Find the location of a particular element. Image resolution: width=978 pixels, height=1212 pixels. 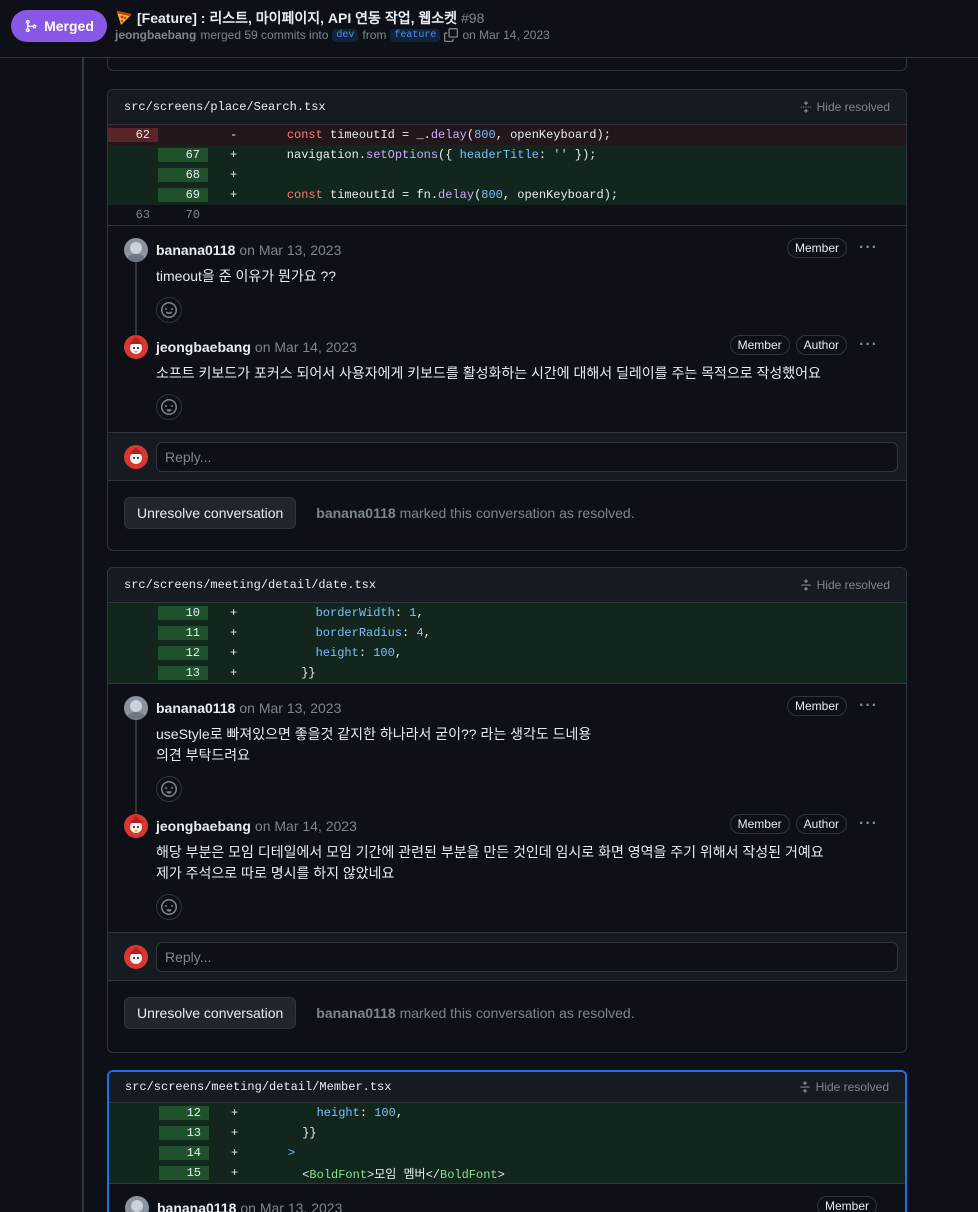

diff-line-added: 12 + height: 100, is located at coordinates (507, 1113).